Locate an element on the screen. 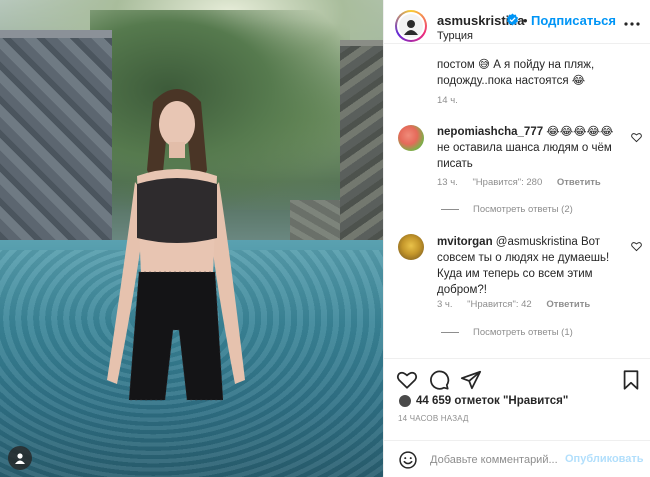 The height and width of the screenshot is (477, 650). bookmark-icon is located at coordinates (631, 380).